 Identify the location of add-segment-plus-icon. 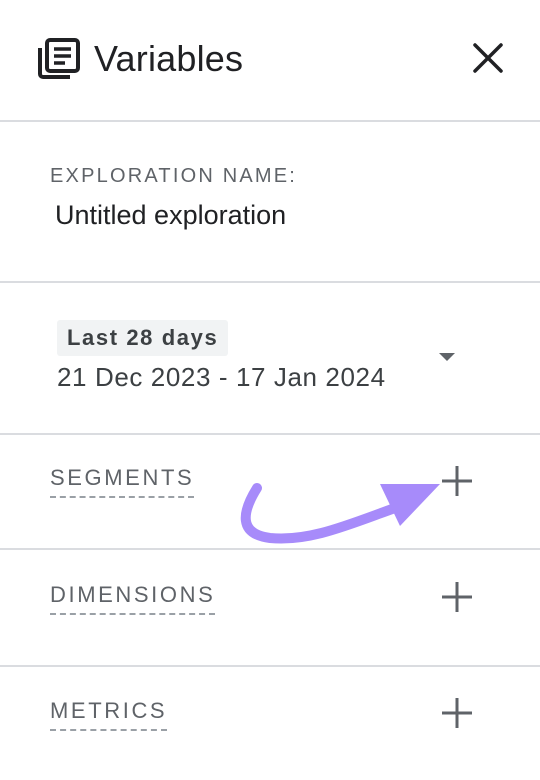
(457, 481).